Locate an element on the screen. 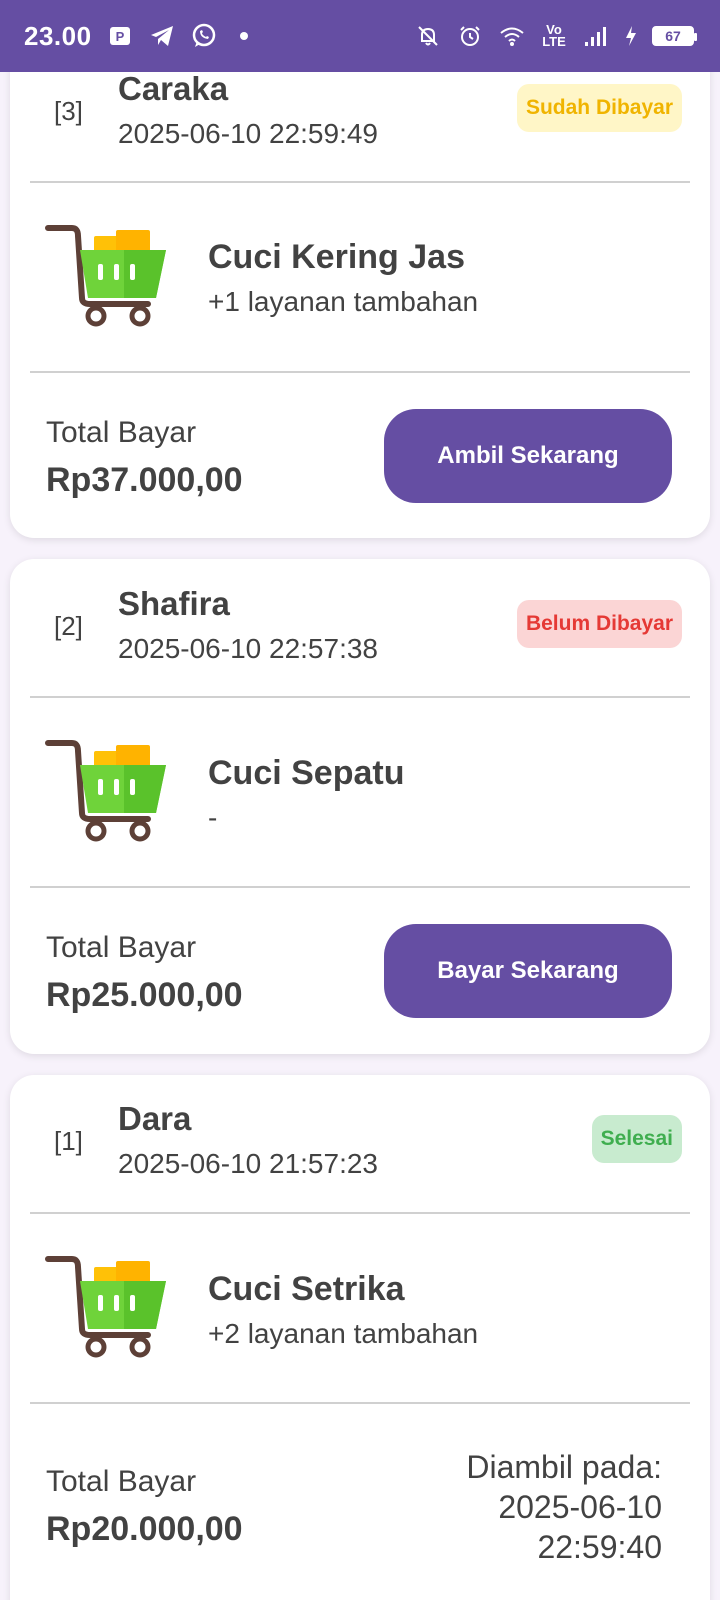  battery-icon: 67 is located at coordinates (674, 36).